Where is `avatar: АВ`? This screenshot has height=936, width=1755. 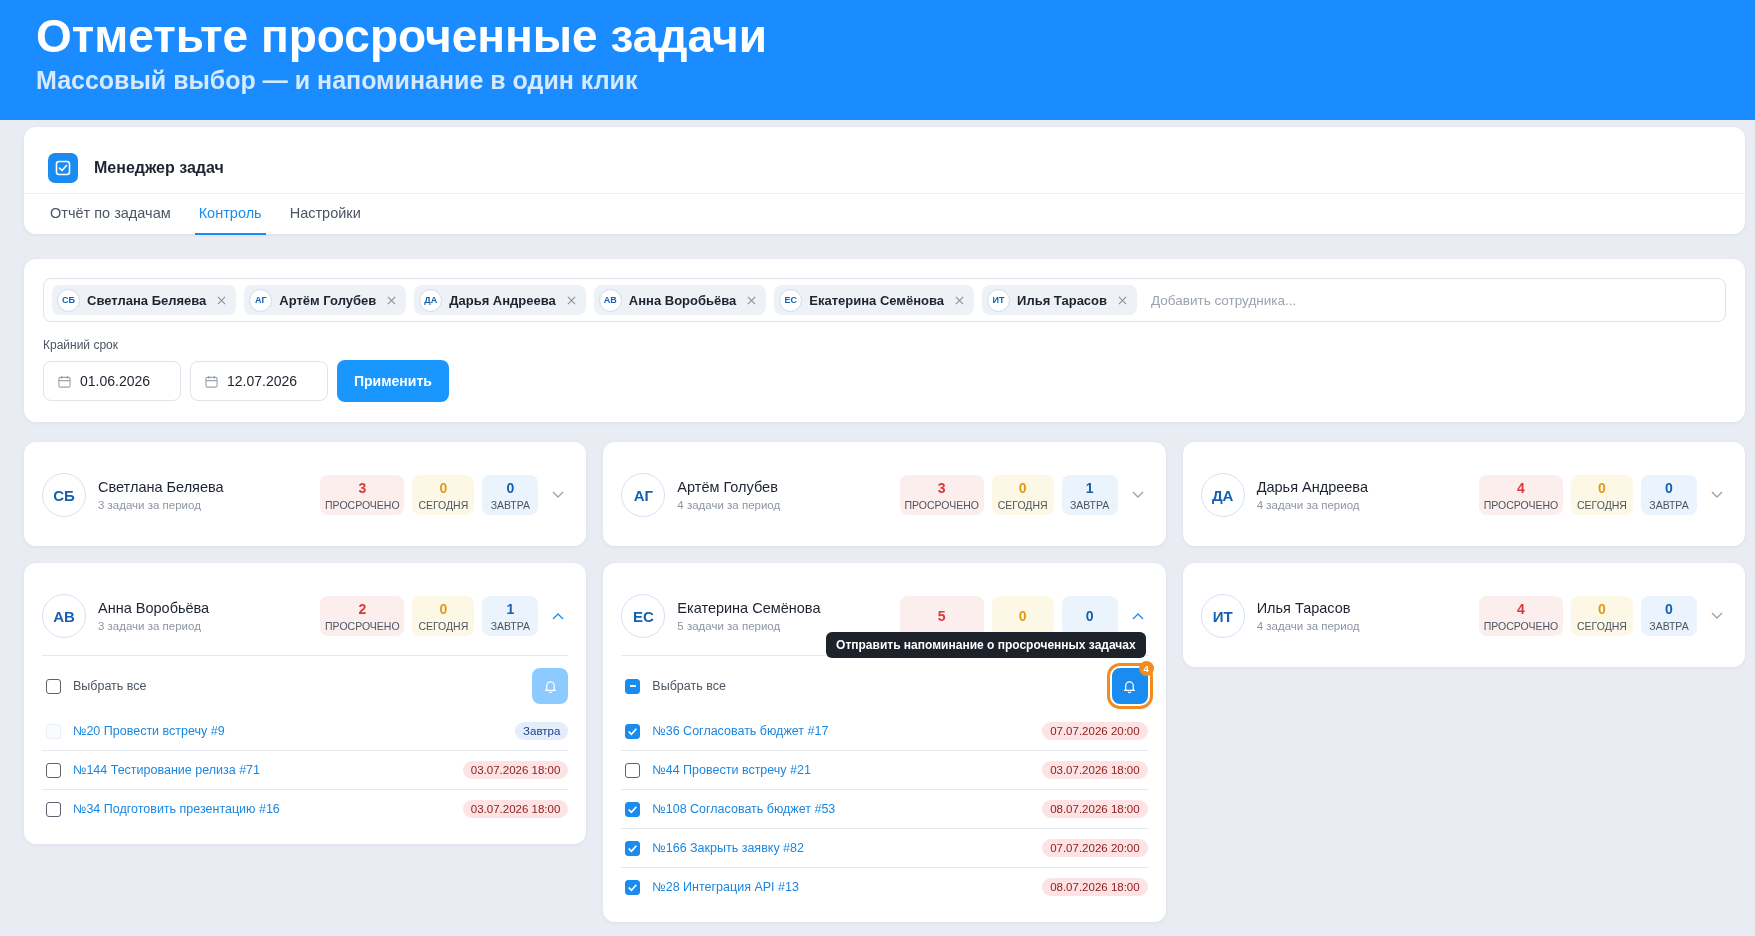 avatar: АВ is located at coordinates (610, 300).